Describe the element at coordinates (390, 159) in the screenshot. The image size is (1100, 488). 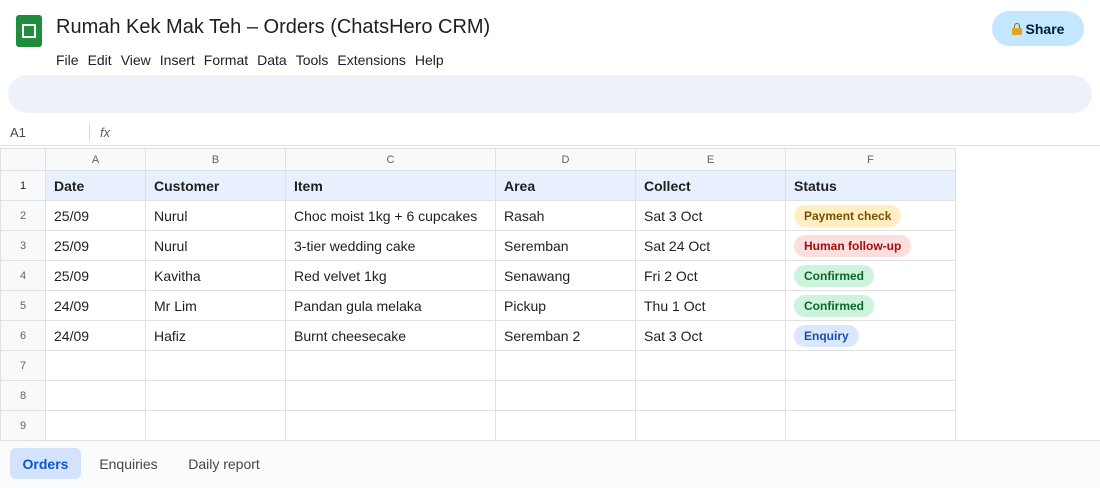
I see `column-header-c: C` at that location.